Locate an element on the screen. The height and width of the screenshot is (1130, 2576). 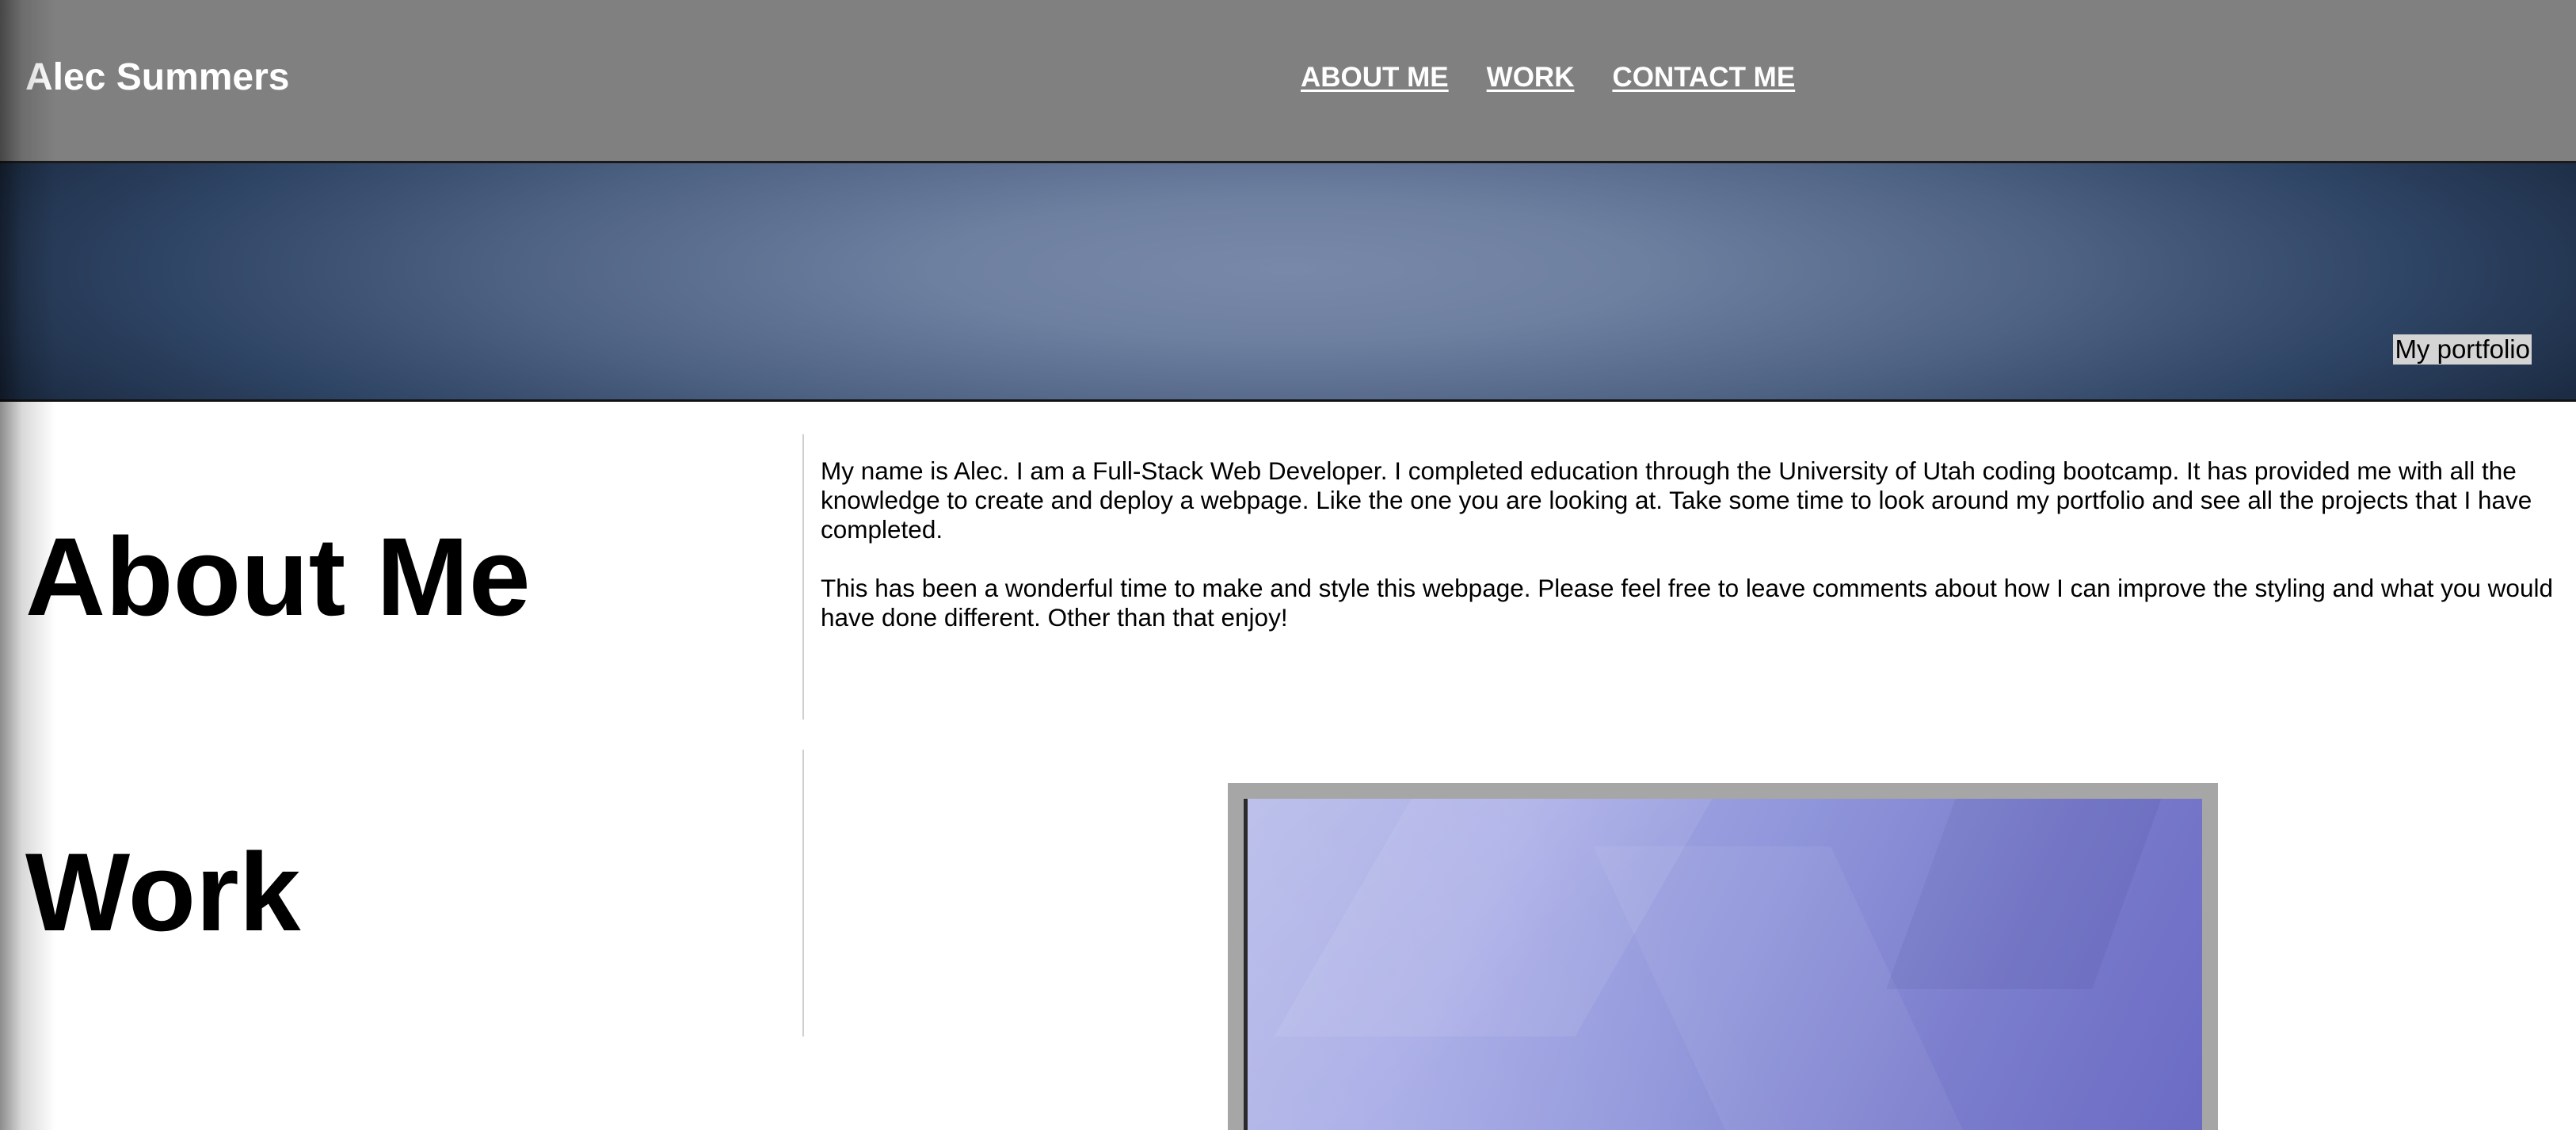
about-heading: About Me is located at coordinates (278, 576).